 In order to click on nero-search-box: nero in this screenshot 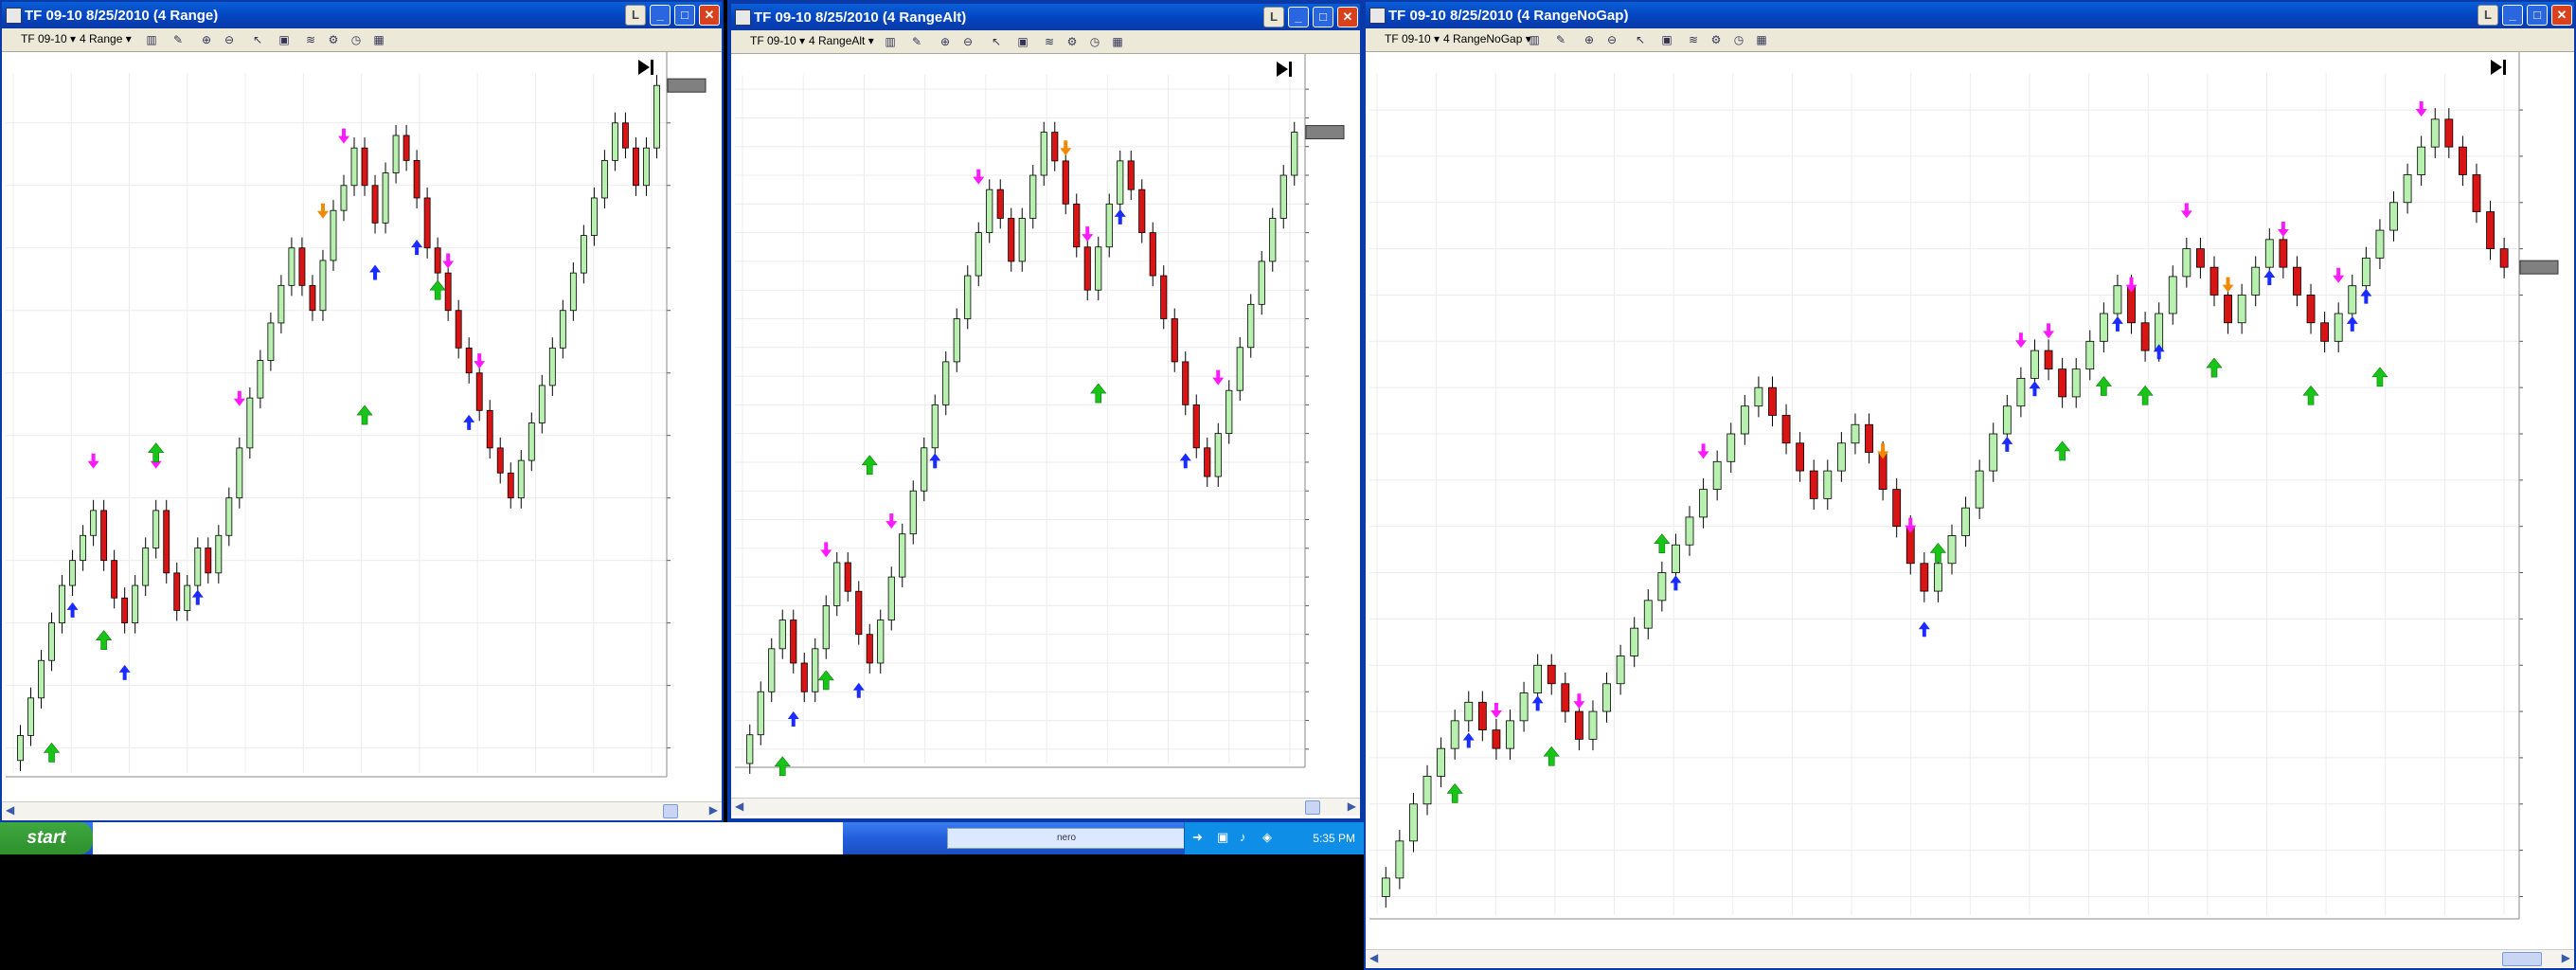, I will do `click(1066, 838)`.